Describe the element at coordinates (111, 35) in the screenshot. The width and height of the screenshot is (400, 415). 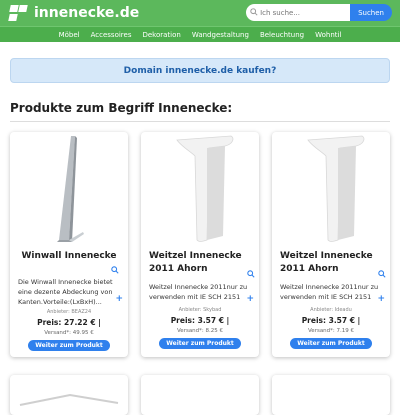
I see `nav-item-accessoires: Accessoires` at that location.